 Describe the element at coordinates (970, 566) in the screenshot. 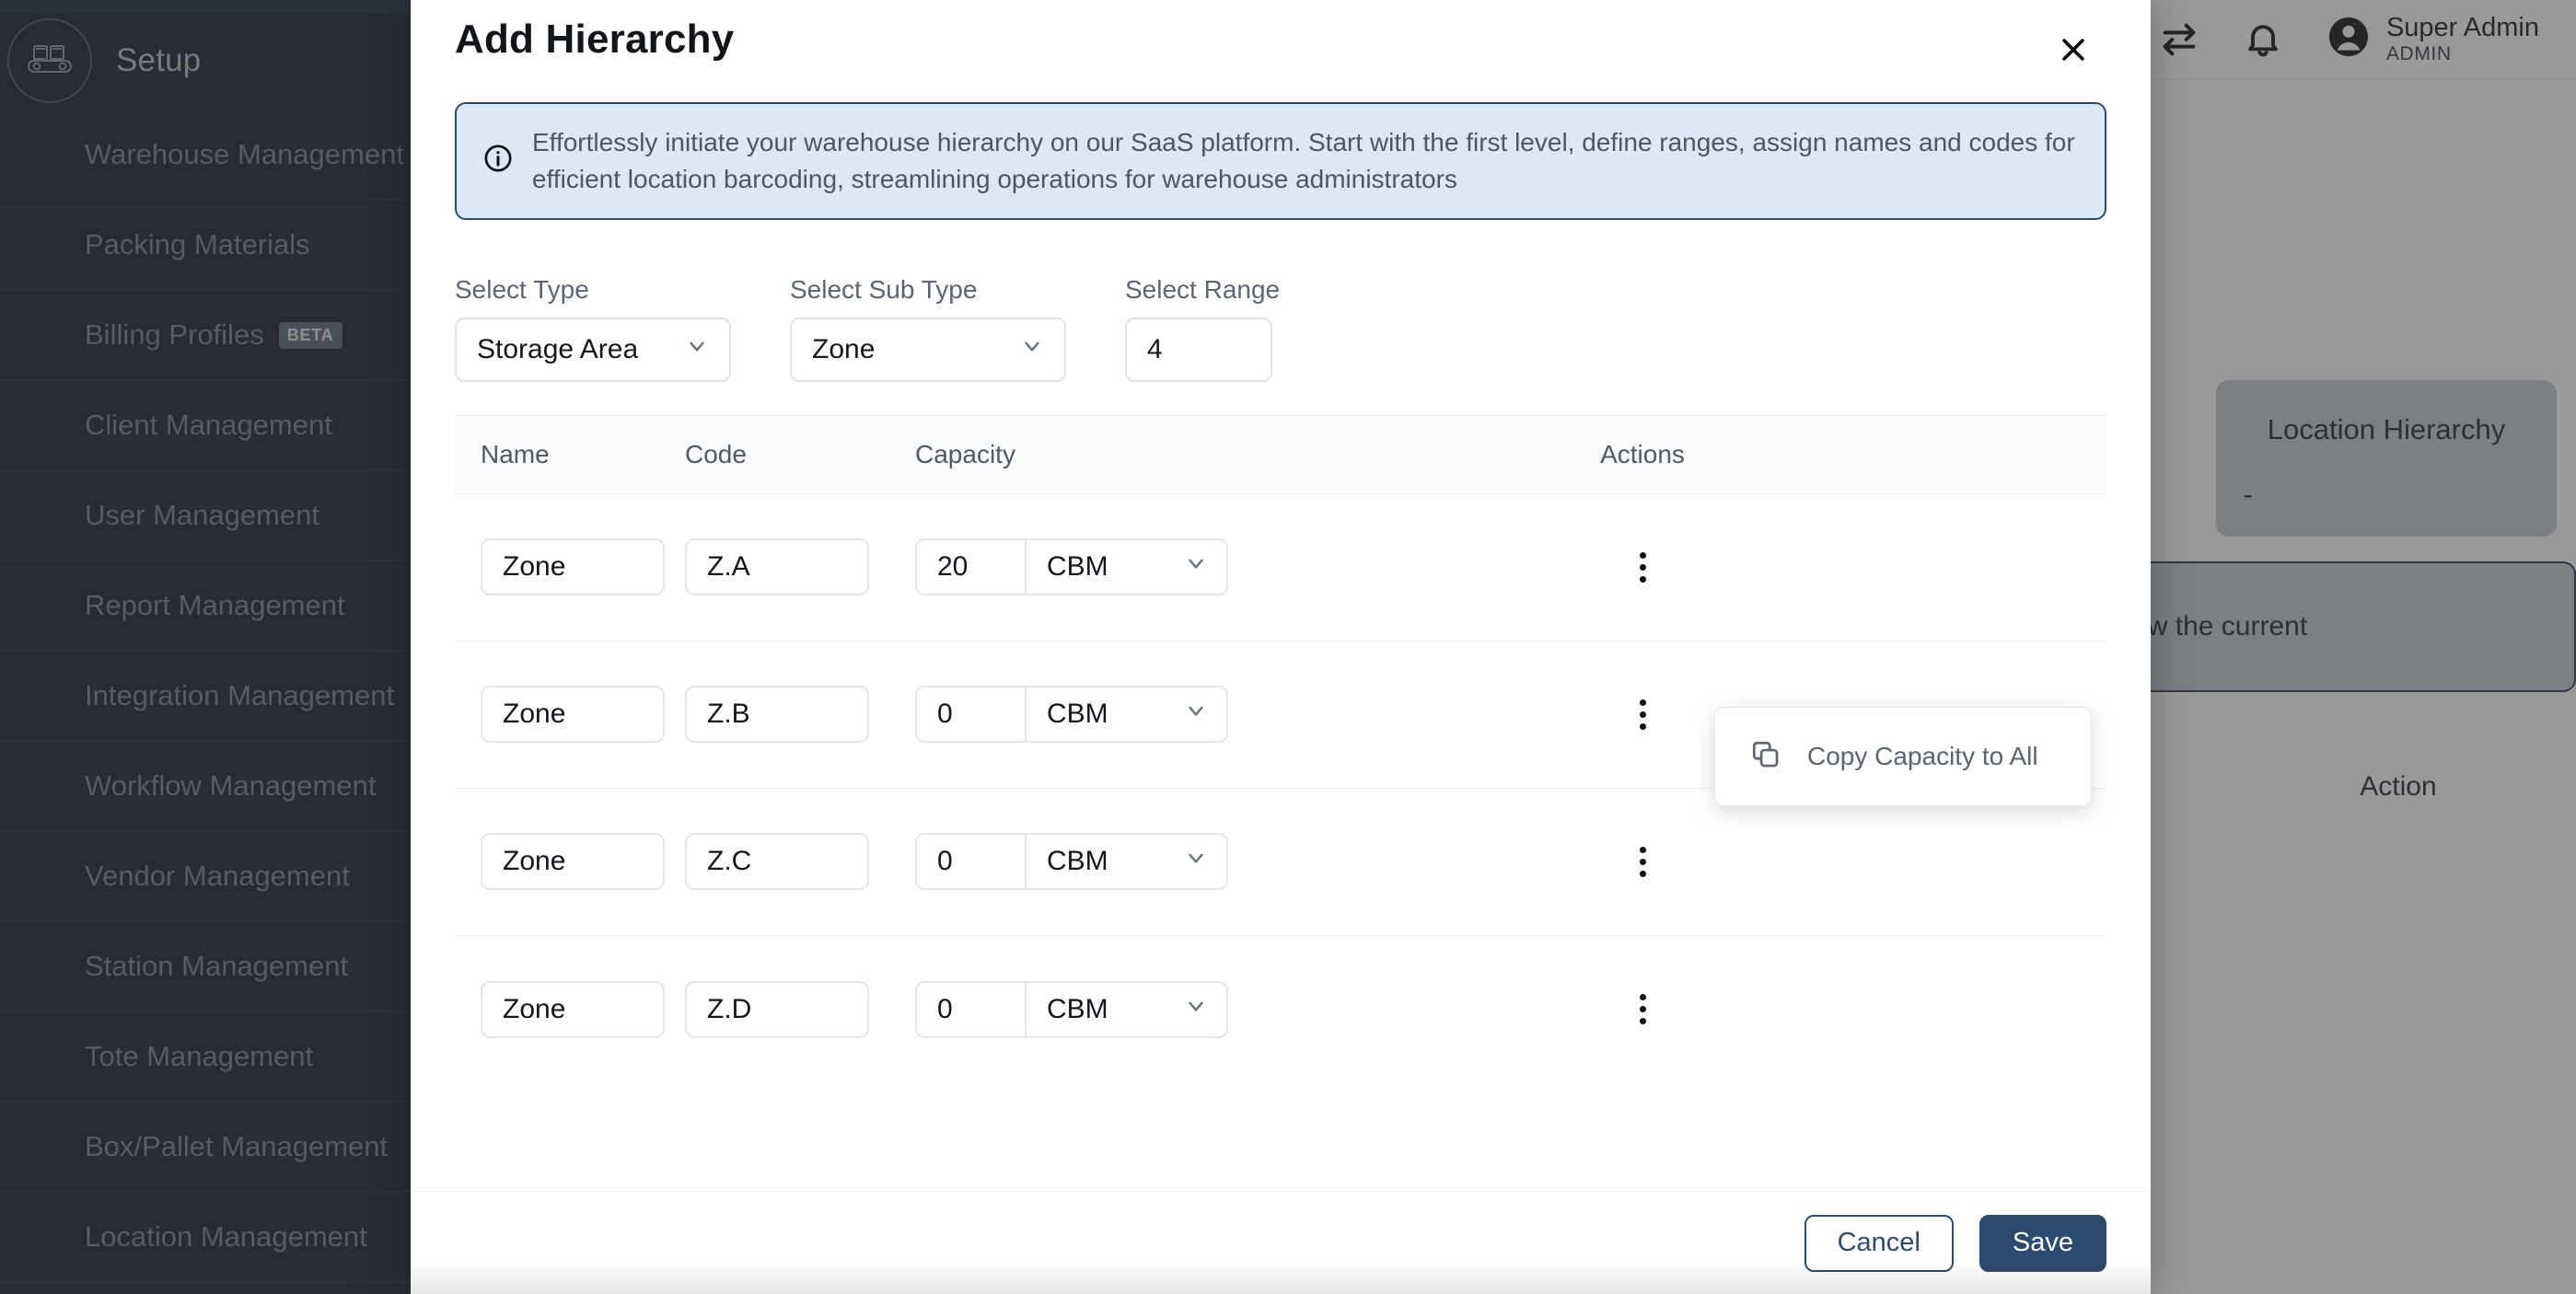

I see `capacity-input: 20` at that location.